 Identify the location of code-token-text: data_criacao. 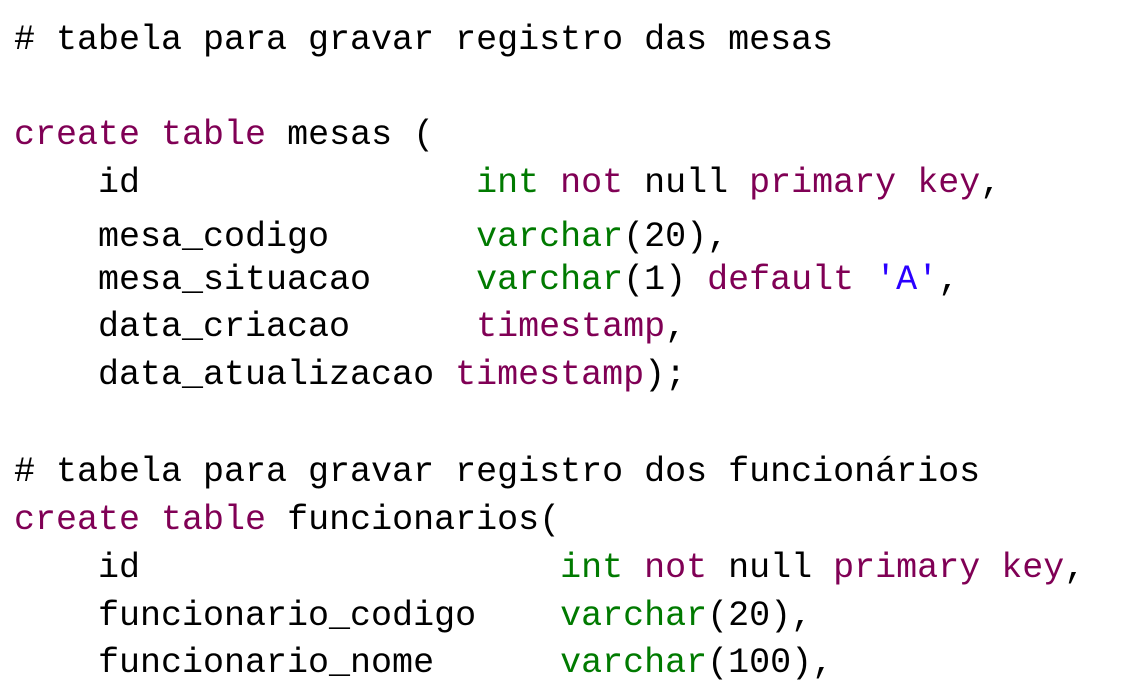
(245, 327).